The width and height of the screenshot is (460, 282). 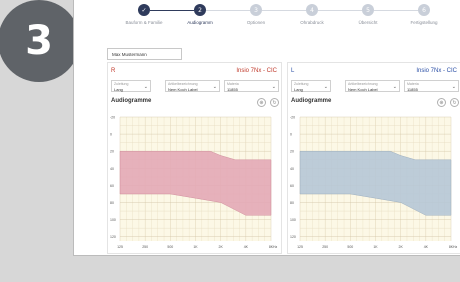 What do you see at coordinates (312, 10) in the screenshot?
I see `step-number: 4` at bounding box center [312, 10].